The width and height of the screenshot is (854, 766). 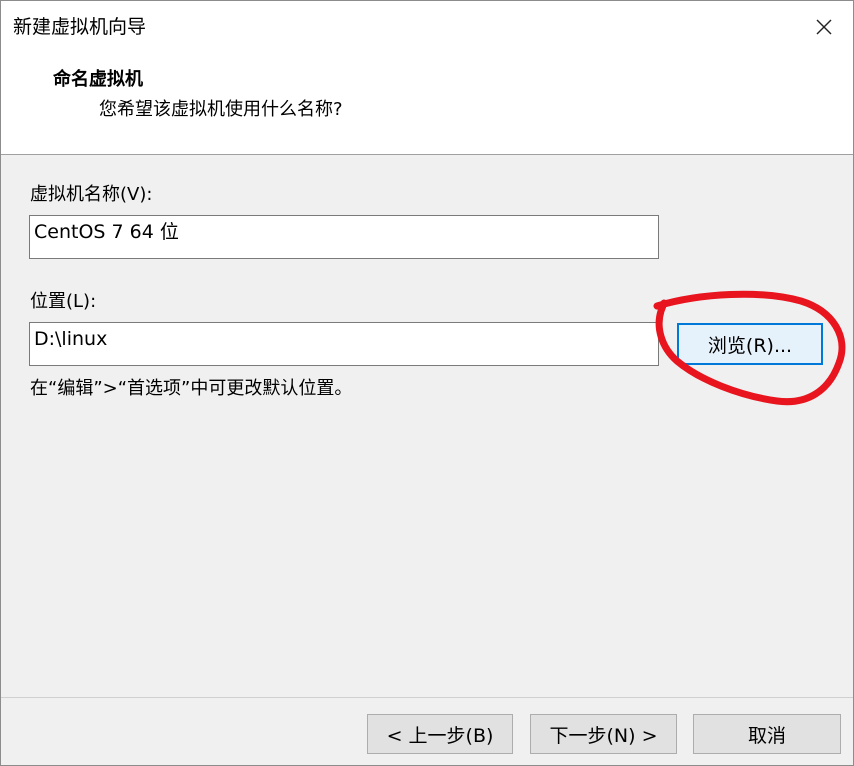 What do you see at coordinates (91, 194) in the screenshot?
I see `vm-name-label: 虚拟机名称(V):` at bounding box center [91, 194].